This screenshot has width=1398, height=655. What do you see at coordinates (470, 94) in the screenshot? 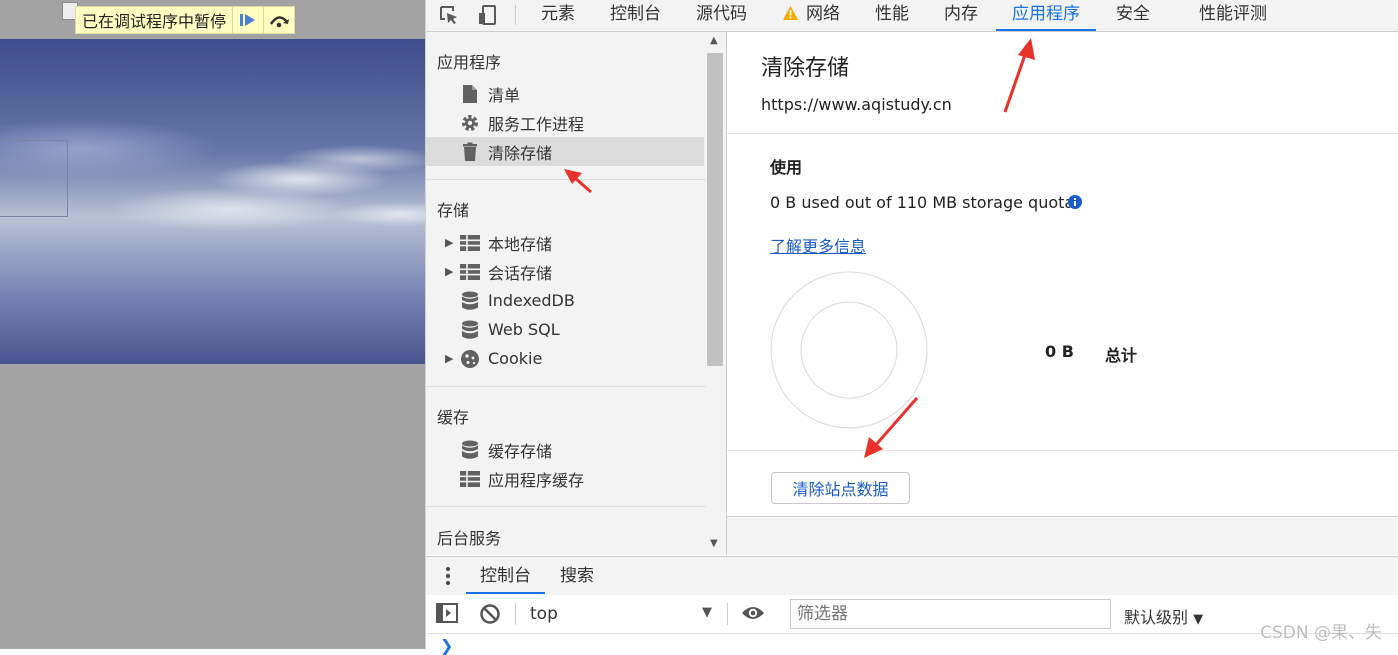
I see `file-icon` at bounding box center [470, 94].